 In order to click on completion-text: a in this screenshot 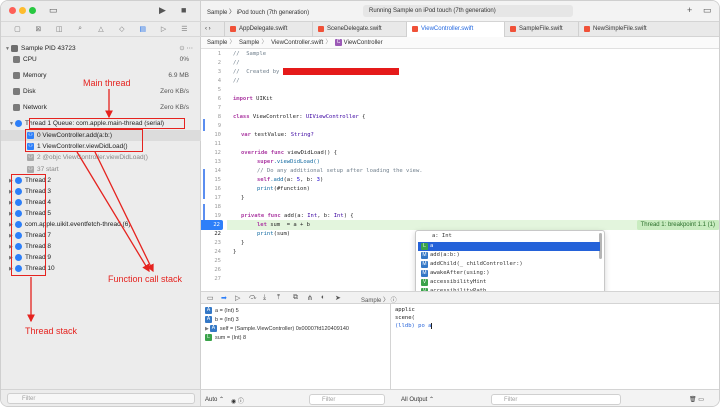, I will do `click(432, 246)`.